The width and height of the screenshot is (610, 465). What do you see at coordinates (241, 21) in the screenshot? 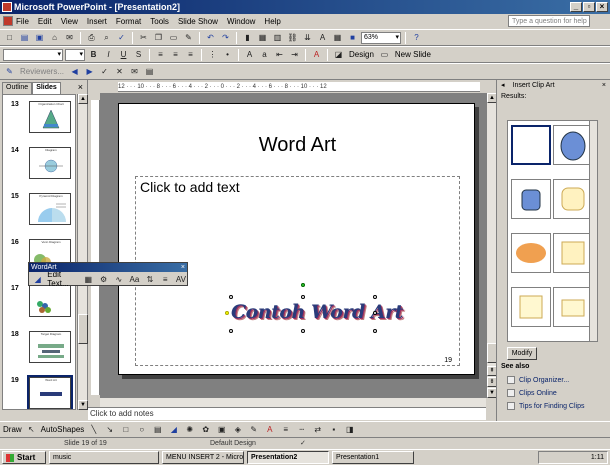
I see `menu-window: Window` at bounding box center [241, 21].